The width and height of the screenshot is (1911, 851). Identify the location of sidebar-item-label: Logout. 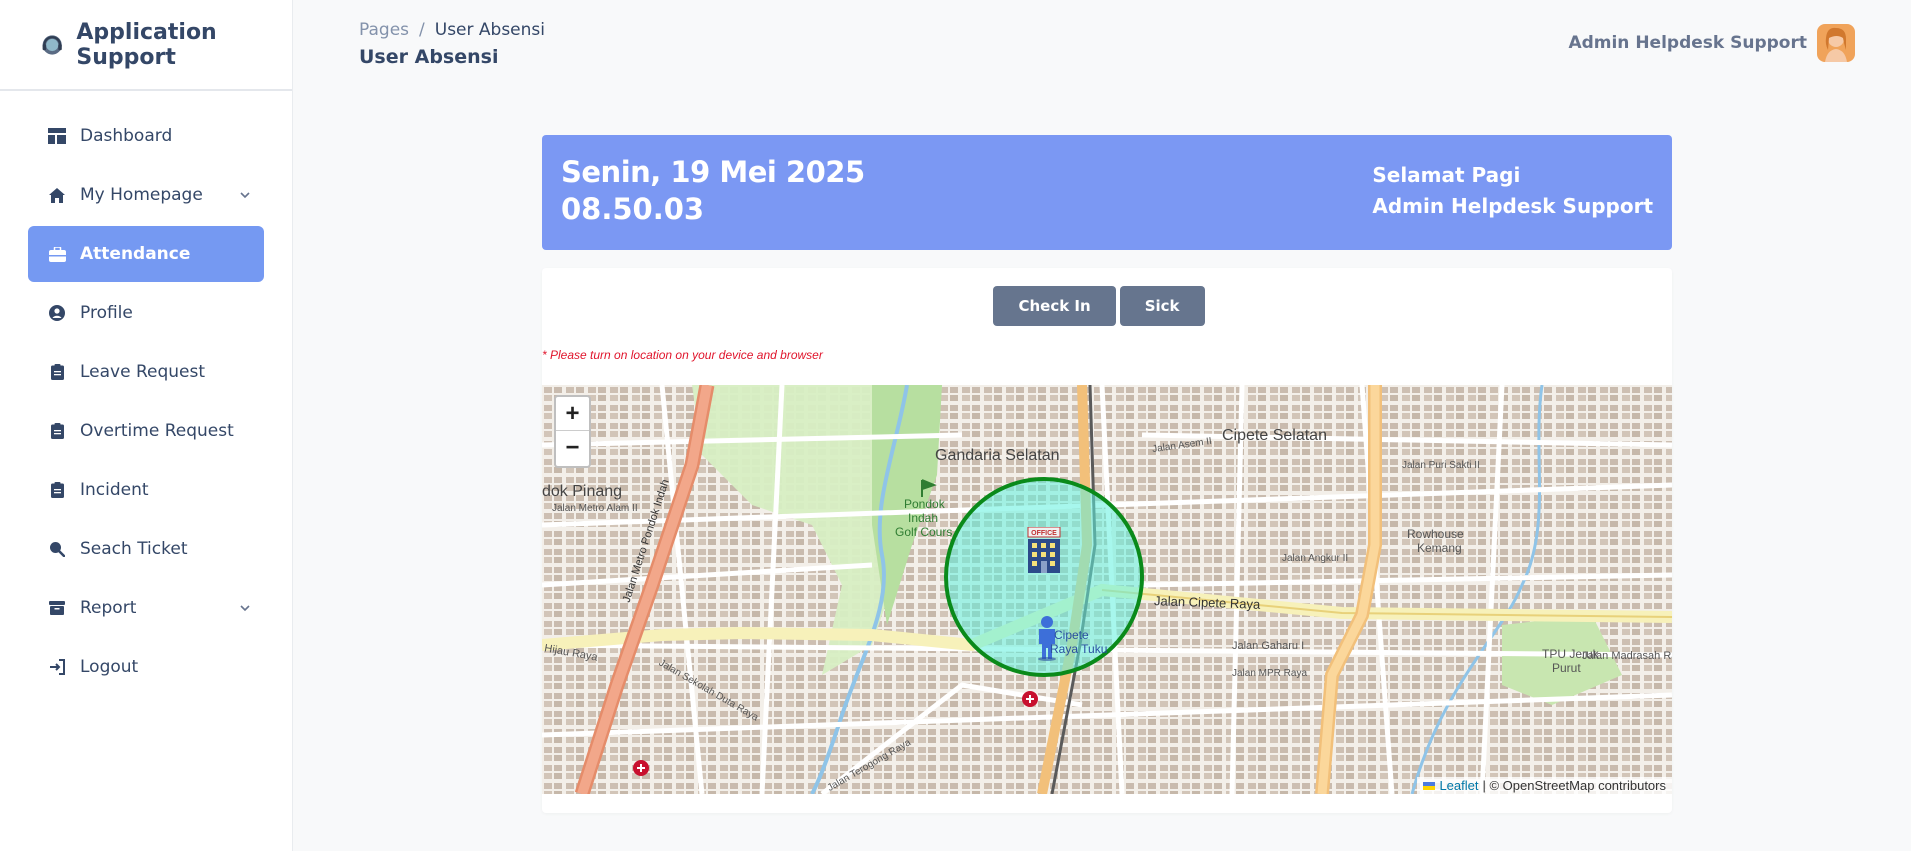
(109, 667).